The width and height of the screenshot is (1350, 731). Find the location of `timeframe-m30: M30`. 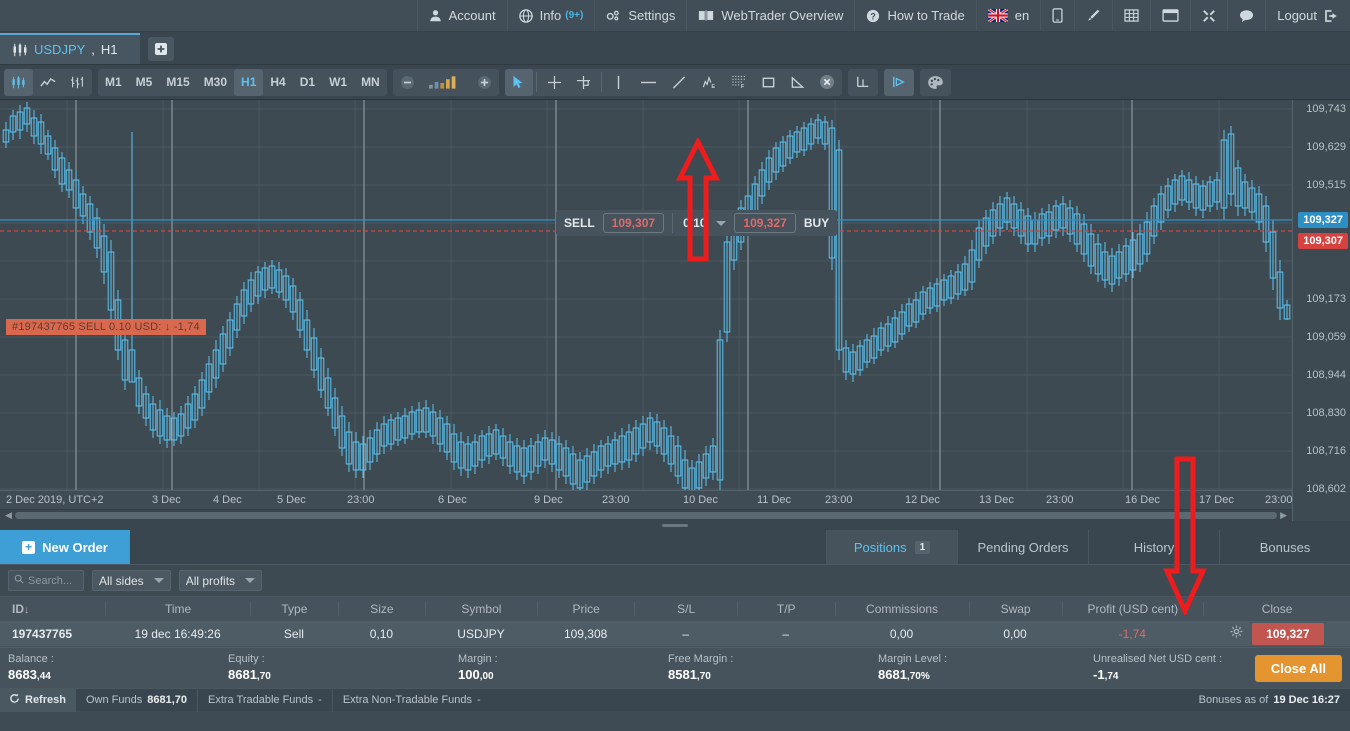

timeframe-m30: M30 is located at coordinates (215, 82).